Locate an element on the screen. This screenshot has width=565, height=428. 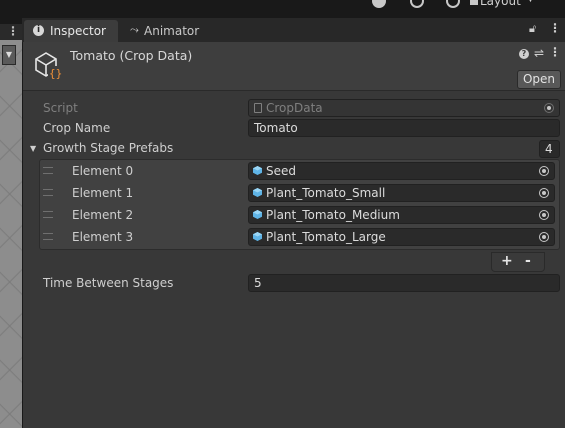
chevron-down-icon: ▼ is located at coordinates (530, 2).